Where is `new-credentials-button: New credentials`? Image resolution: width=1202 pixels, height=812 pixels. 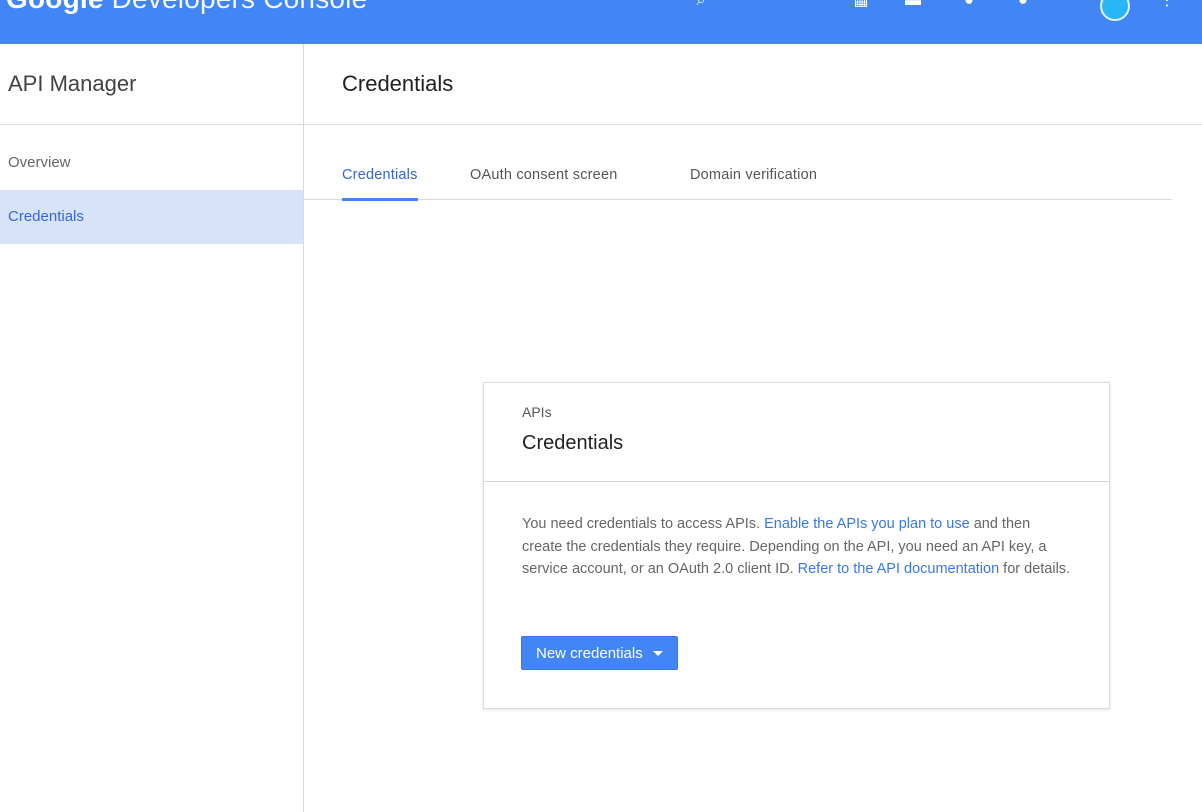 new-credentials-button: New credentials is located at coordinates (599, 653).